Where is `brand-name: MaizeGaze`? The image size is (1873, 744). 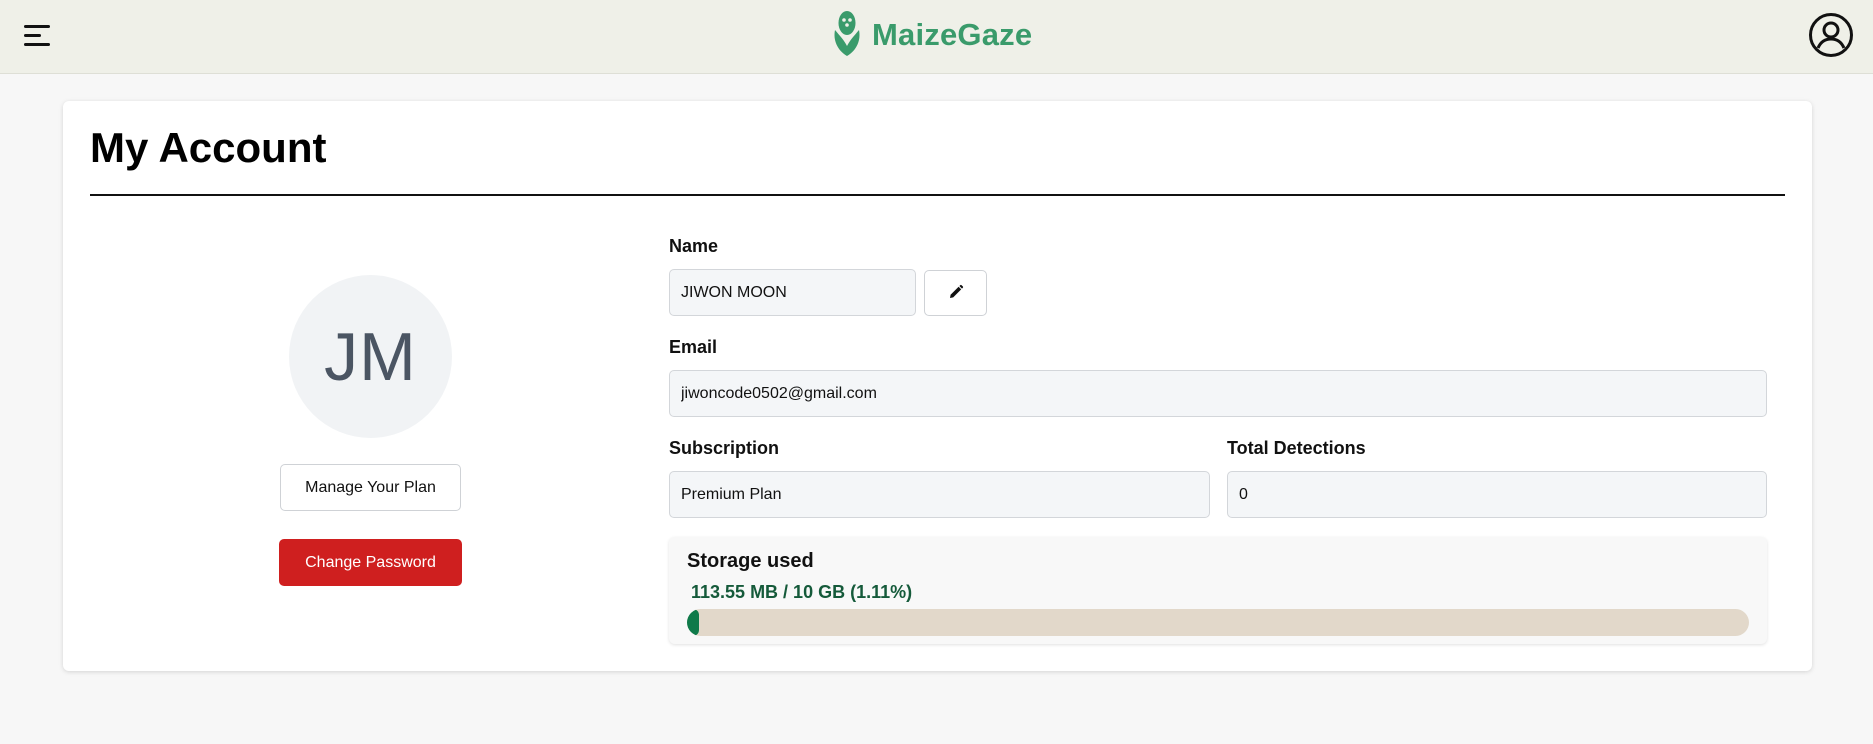
brand-name: MaizeGaze is located at coordinates (952, 34).